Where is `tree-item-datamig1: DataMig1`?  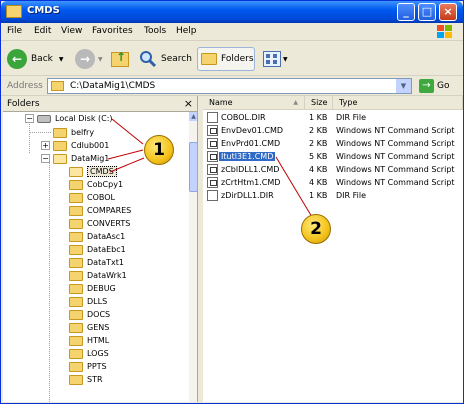 tree-item-datamig1: DataMig1 is located at coordinates (81, 158).